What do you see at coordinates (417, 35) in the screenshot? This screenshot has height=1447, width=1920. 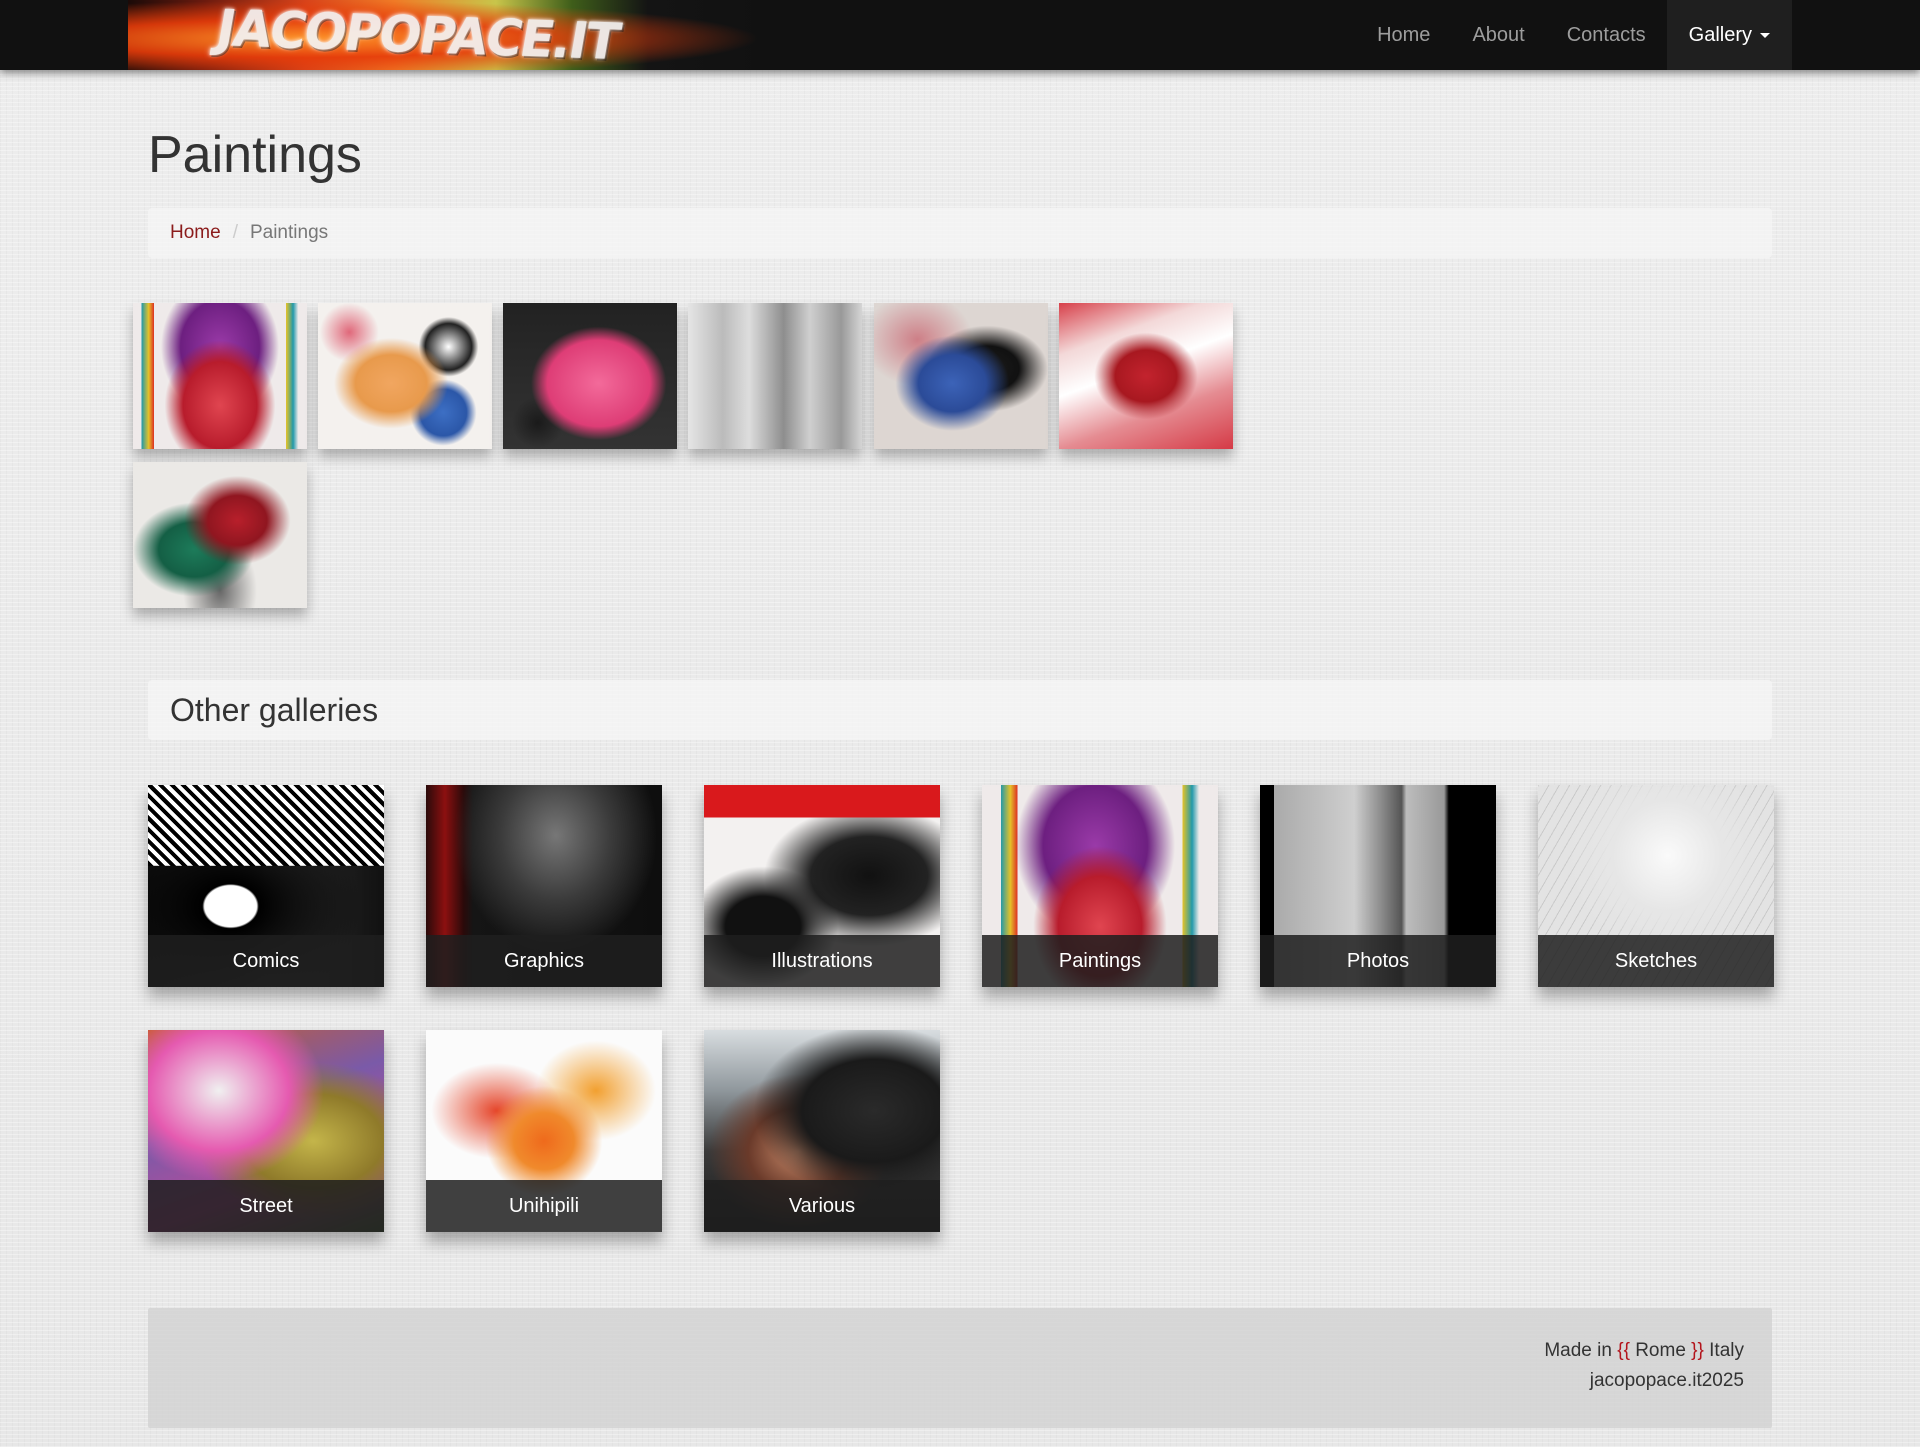 I see `logo-text: JACOPOPACE.IT` at bounding box center [417, 35].